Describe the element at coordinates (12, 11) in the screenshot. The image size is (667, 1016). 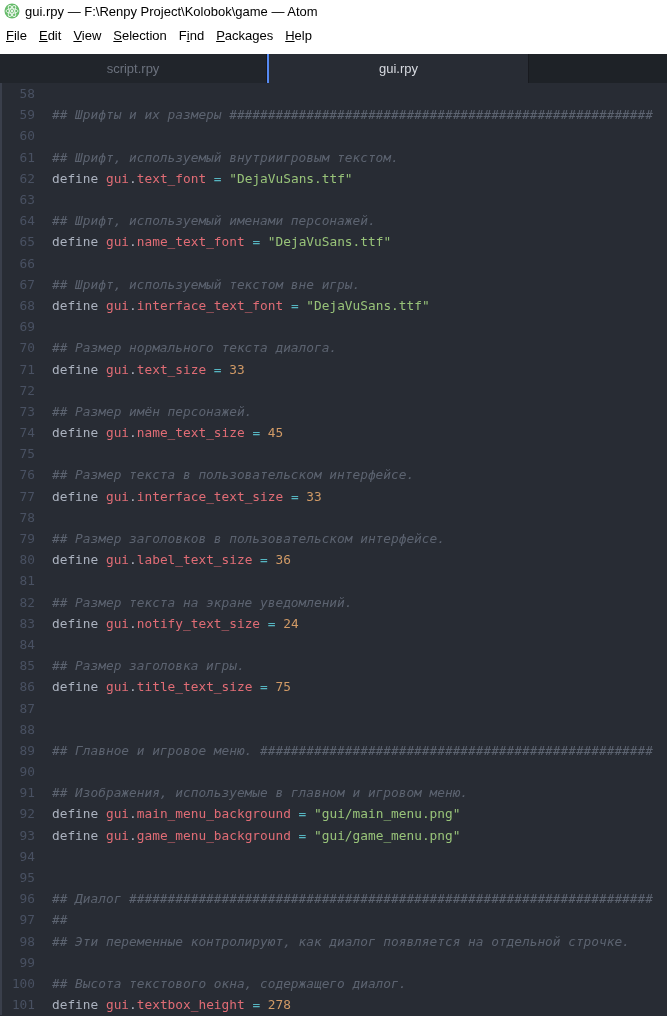
I see `atom-icon` at that location.